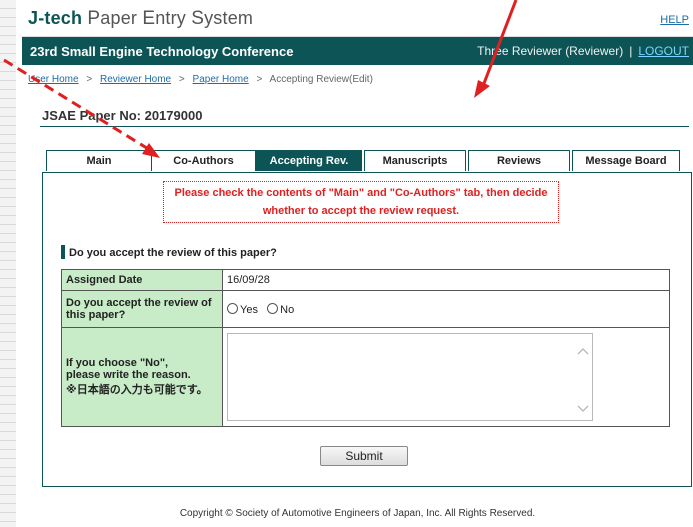 The width and height of the screenshot is (693, 527). Describe the element at coordinates (550, 51) in the screenshot. I see `user-name: Three Reviewer (Reviewer)` at that location.